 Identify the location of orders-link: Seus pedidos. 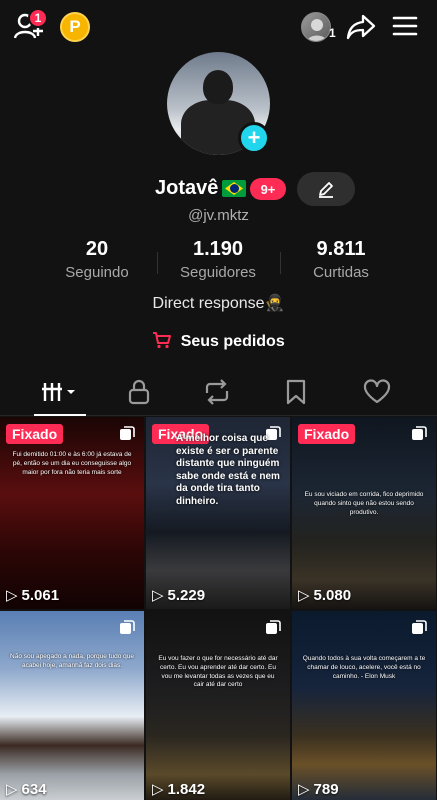
(218, 341).